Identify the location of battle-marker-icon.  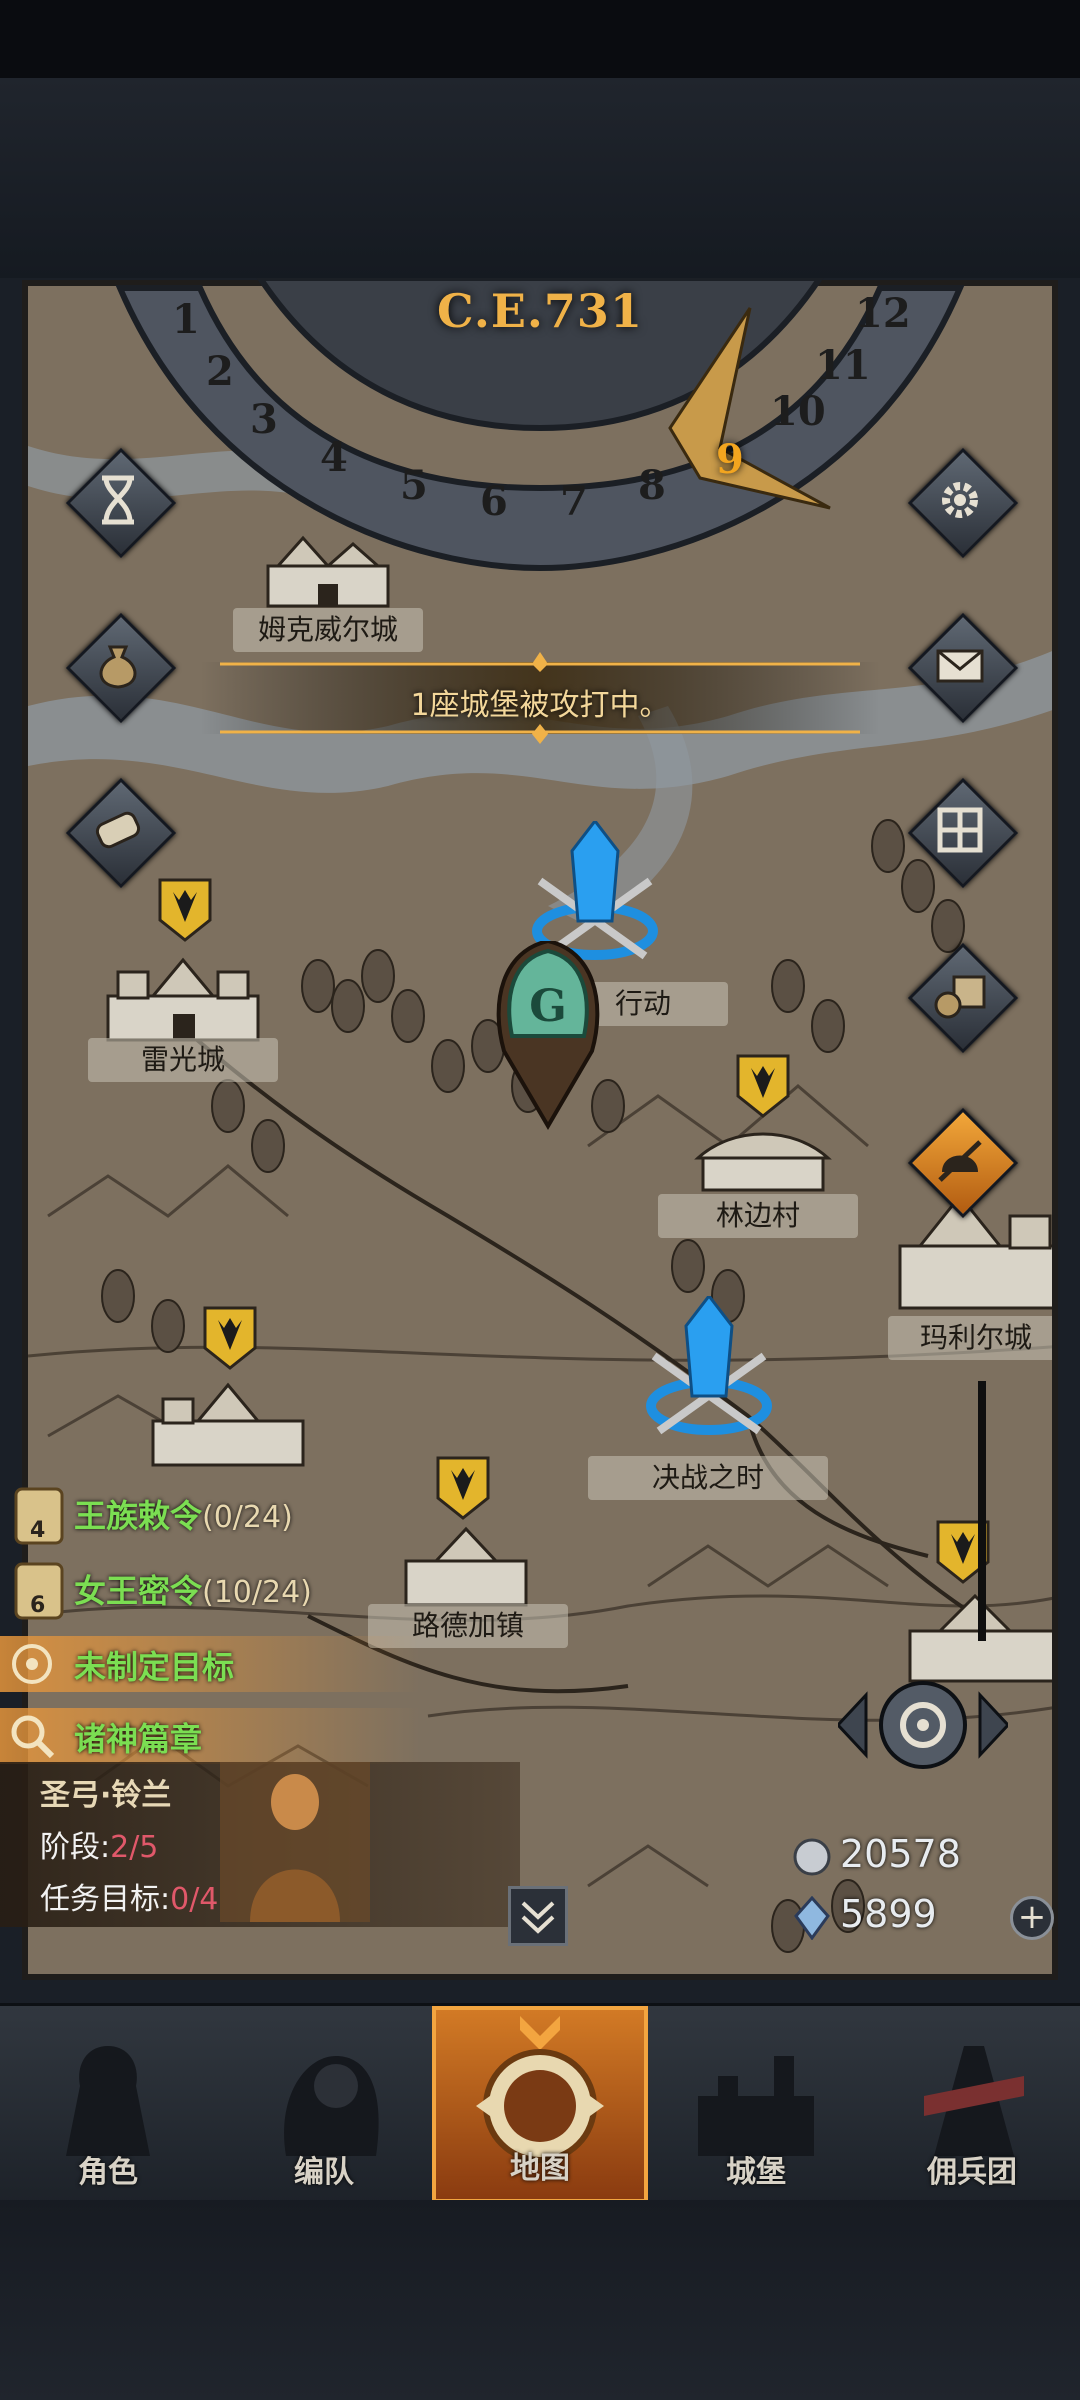
(709, 1371).